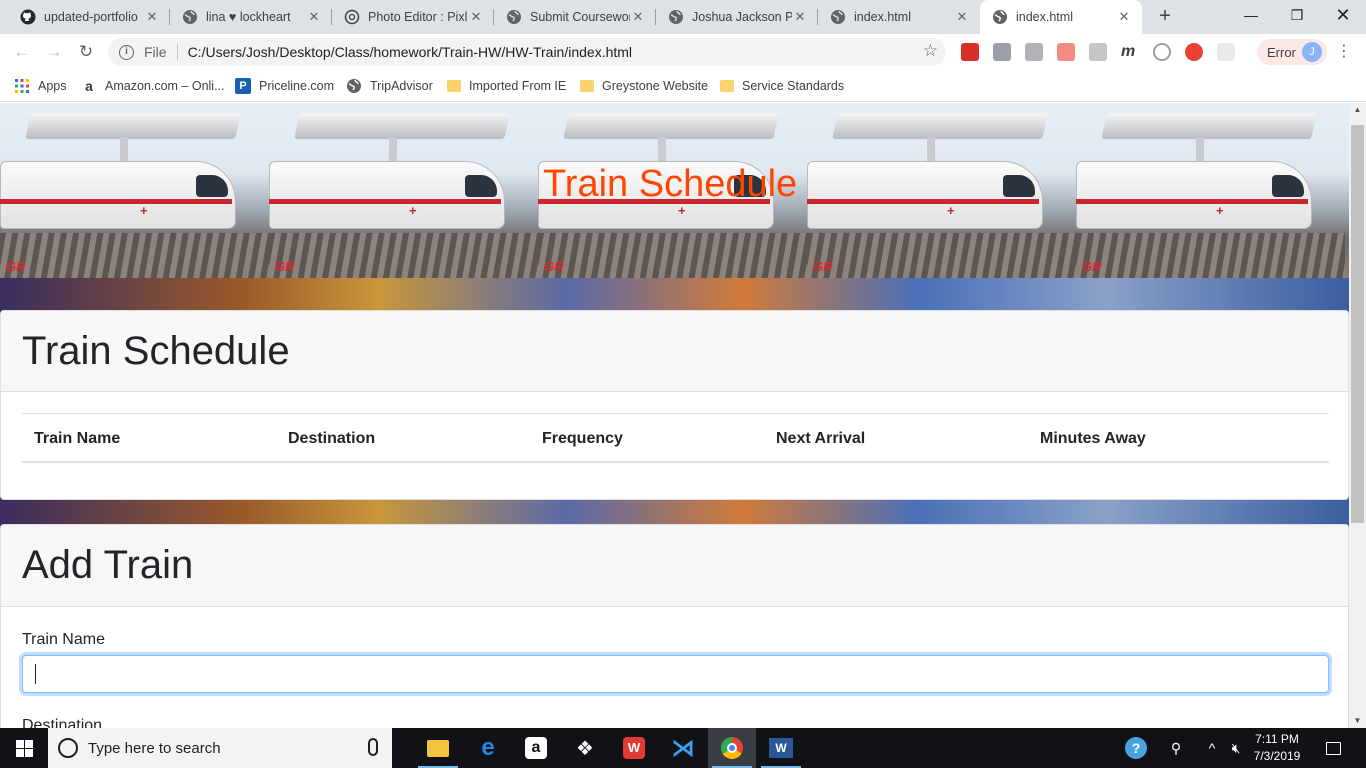 Image resolution: width=1366 pixels, height=768 pixels. I want to click on tab-title: Submit Coursework, so click(580, 17).